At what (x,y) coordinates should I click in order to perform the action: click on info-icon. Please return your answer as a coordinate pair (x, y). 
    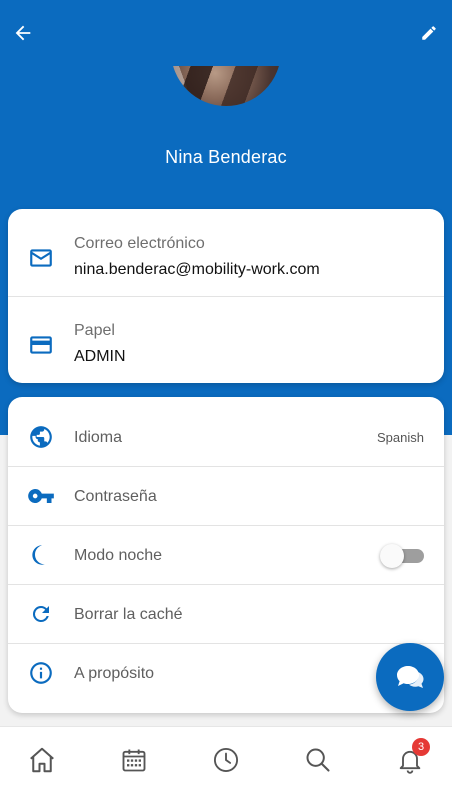
    Looking at the image, I should click on (41, 673).